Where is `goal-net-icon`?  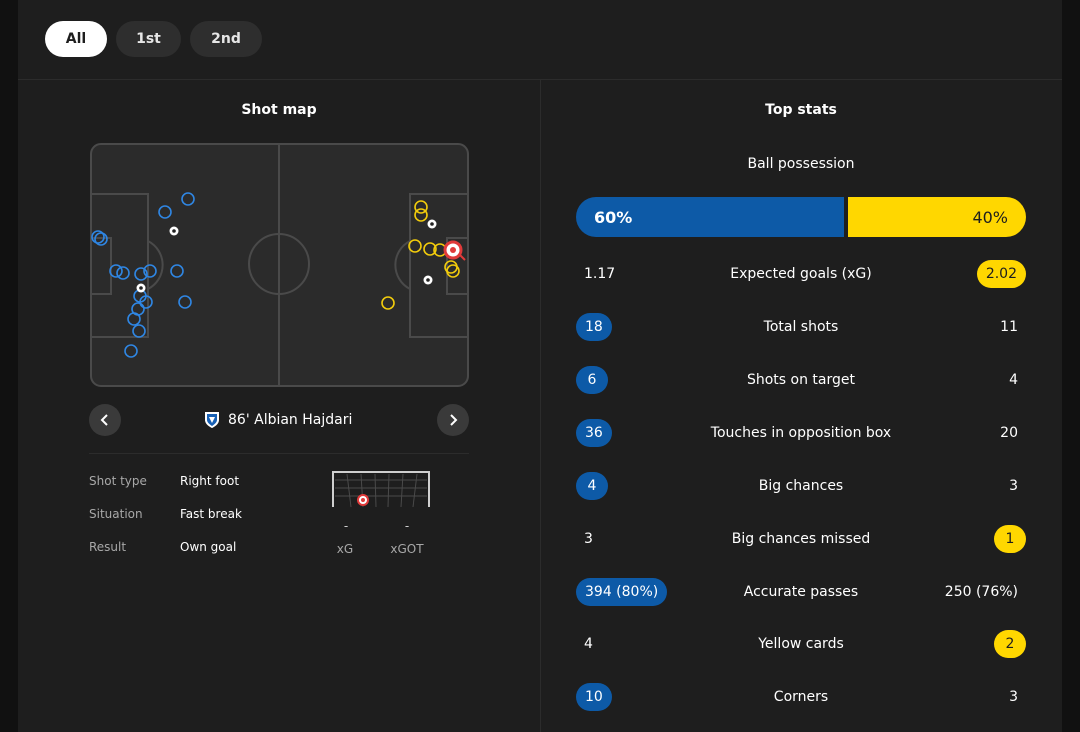 goal-net-icon is located at coordinates (381, 489).